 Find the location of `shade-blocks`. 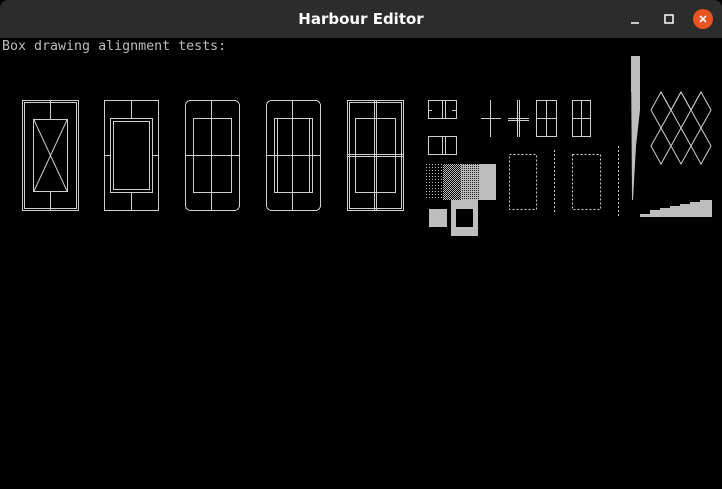

shade-blocks is located at coordinates (460, 200).